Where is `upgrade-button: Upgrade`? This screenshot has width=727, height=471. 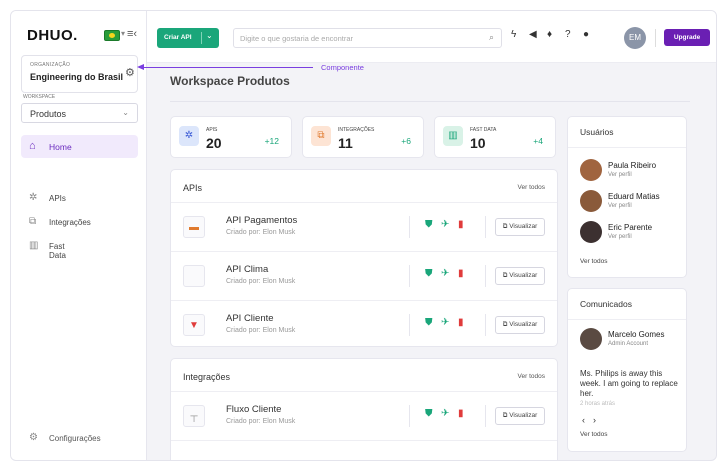 upgrade-button: Upgrade is located at coordinates (687, 37).